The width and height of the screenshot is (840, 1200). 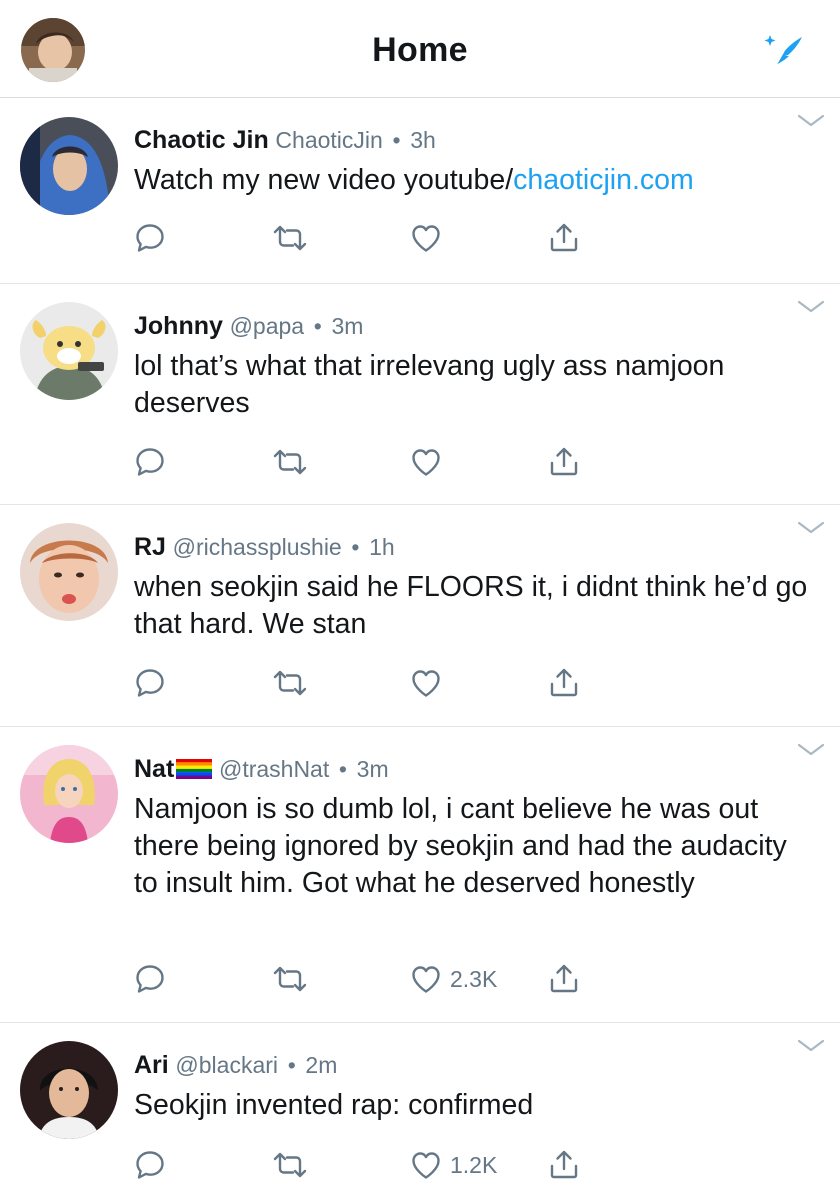 What do you see at coordinates (274, 769) in the screenshot?
I see `handle: @trashNat` at bounding box center [274, 769].